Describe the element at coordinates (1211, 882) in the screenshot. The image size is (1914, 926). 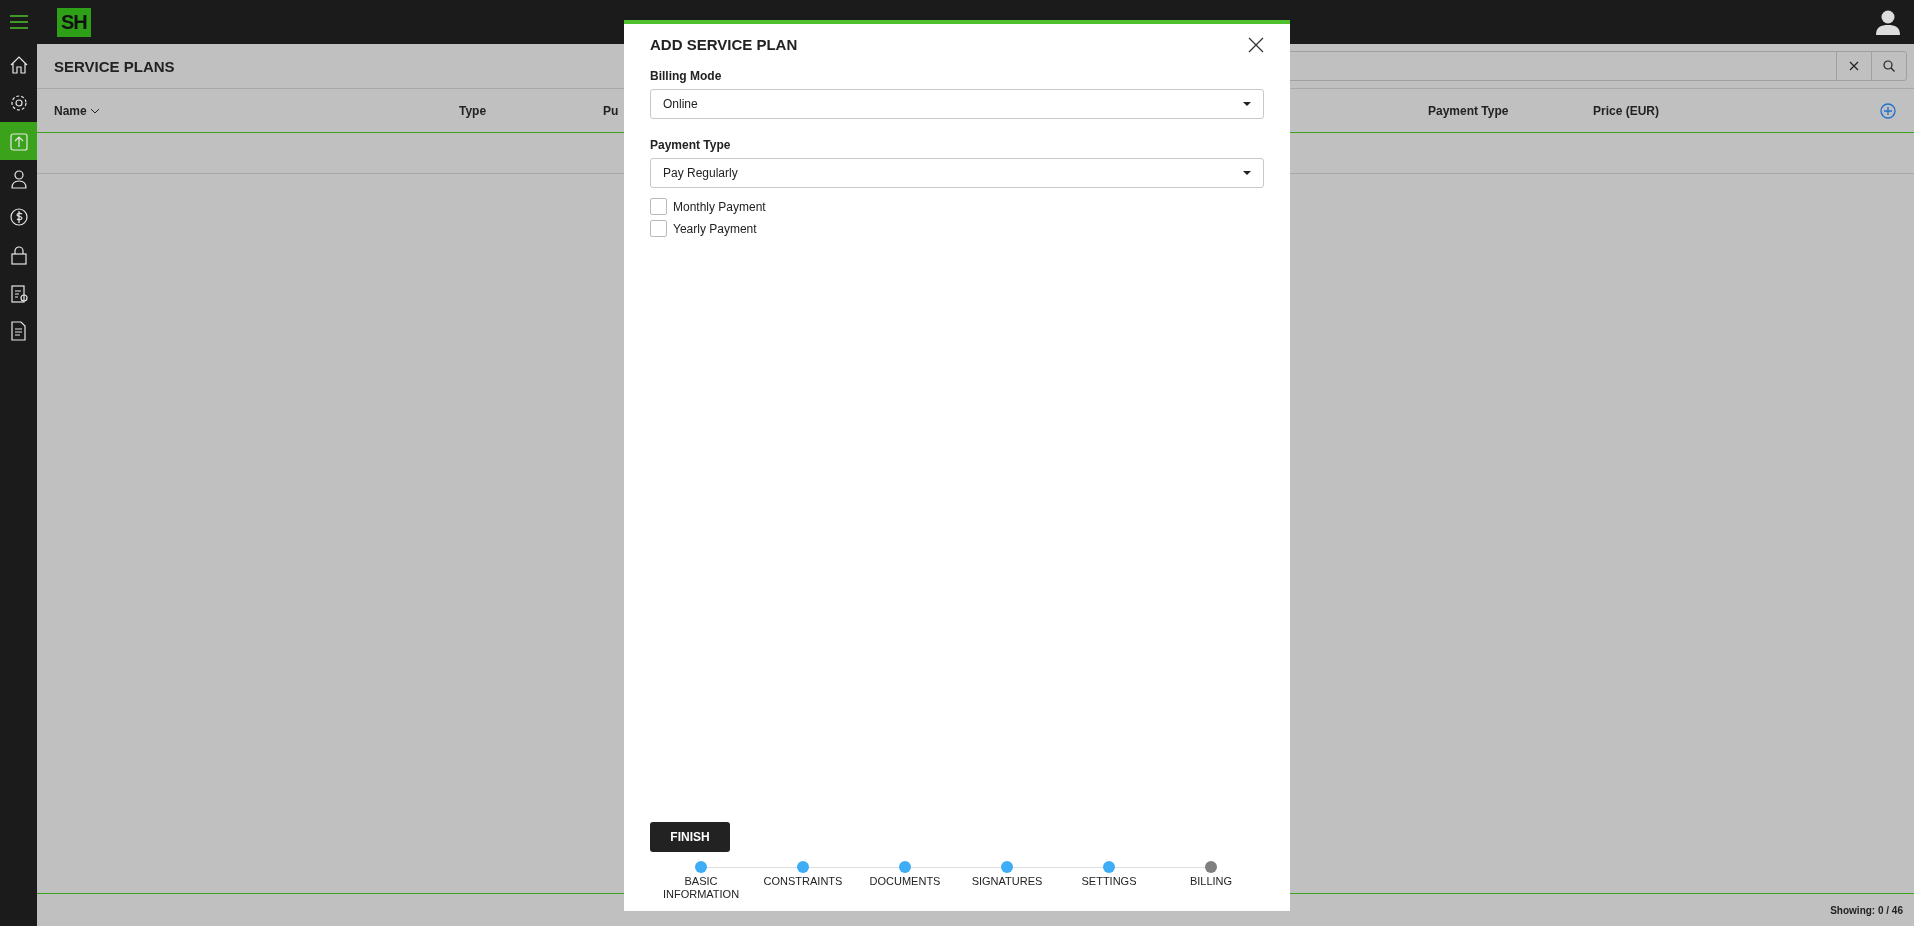
I see `step-label: BILLING` at that location.